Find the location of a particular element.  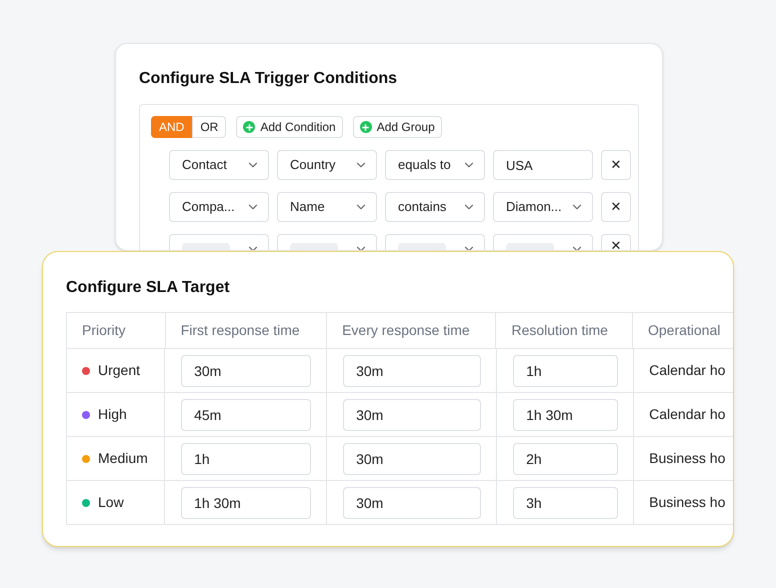

dropdown: Country is located at coordinates (327, 165).